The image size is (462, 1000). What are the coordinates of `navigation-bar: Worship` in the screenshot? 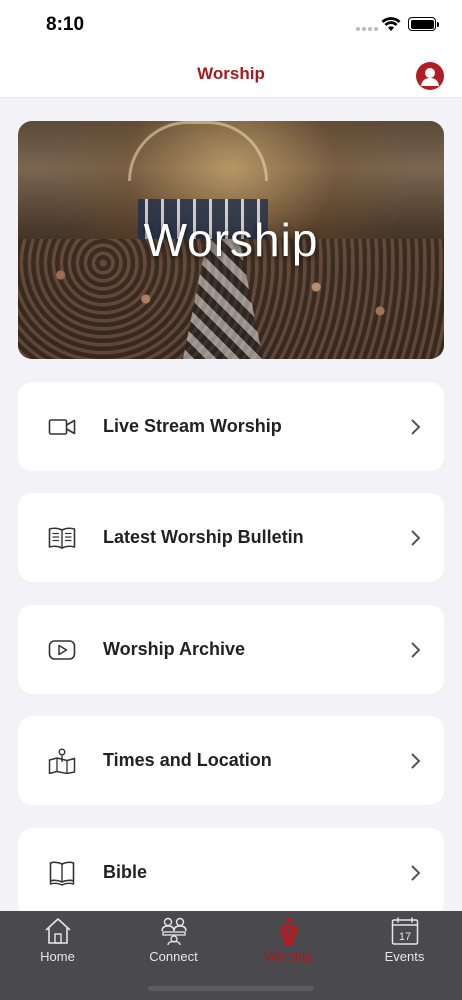 It's located at (231, 74).